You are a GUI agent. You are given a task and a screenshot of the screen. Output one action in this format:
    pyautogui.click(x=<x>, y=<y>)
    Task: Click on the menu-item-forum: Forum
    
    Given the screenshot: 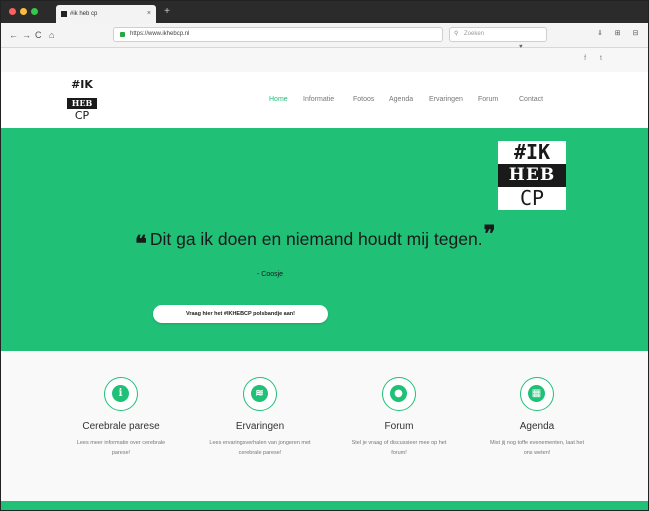 What is the action you would take?
    pyautogui.click(x=488, y=99)
    